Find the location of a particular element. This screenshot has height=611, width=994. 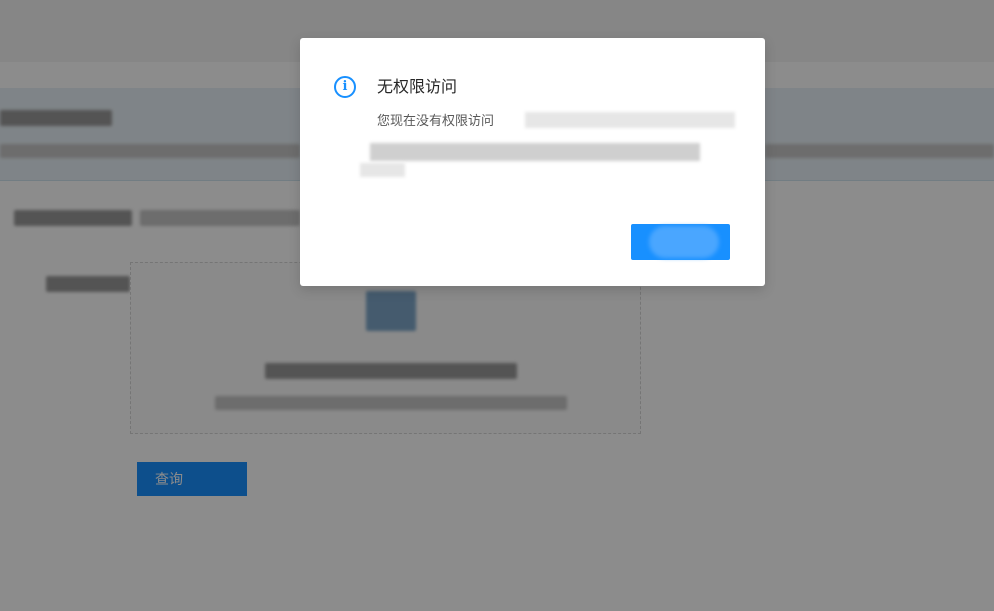

info-circle-icon: i is located at coordinates (345, 87).